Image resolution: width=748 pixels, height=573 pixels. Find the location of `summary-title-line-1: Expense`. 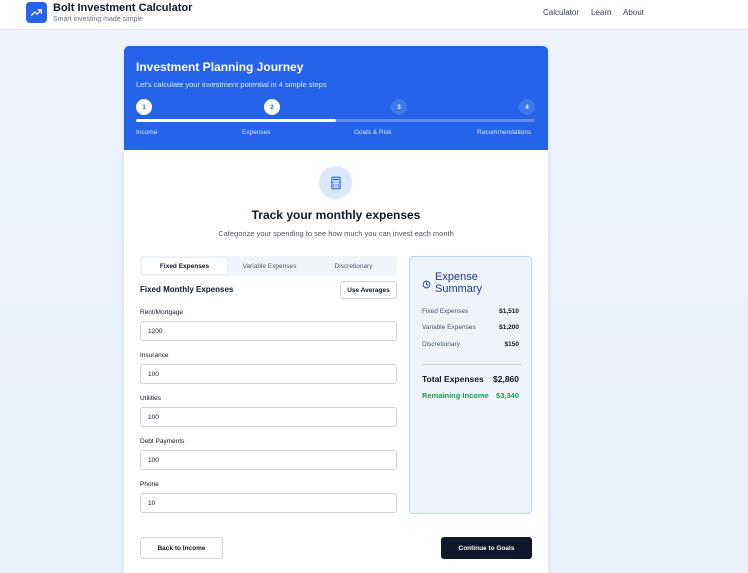

summary-title-line-1: Expense is located at coordinates (456, 277).